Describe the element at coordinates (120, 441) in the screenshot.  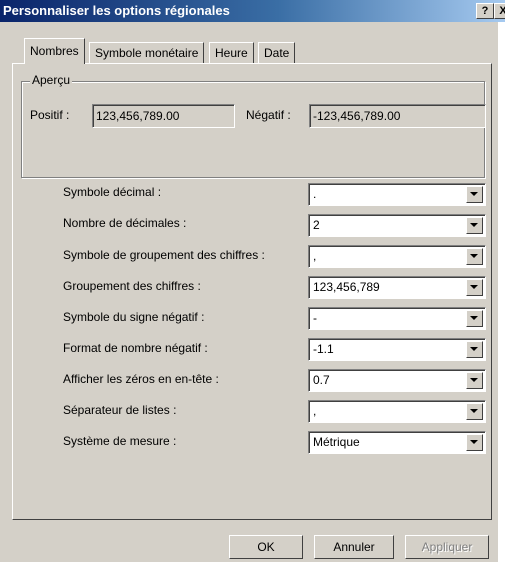
I see `measurement-system-label: Système de mesure :` at that location.